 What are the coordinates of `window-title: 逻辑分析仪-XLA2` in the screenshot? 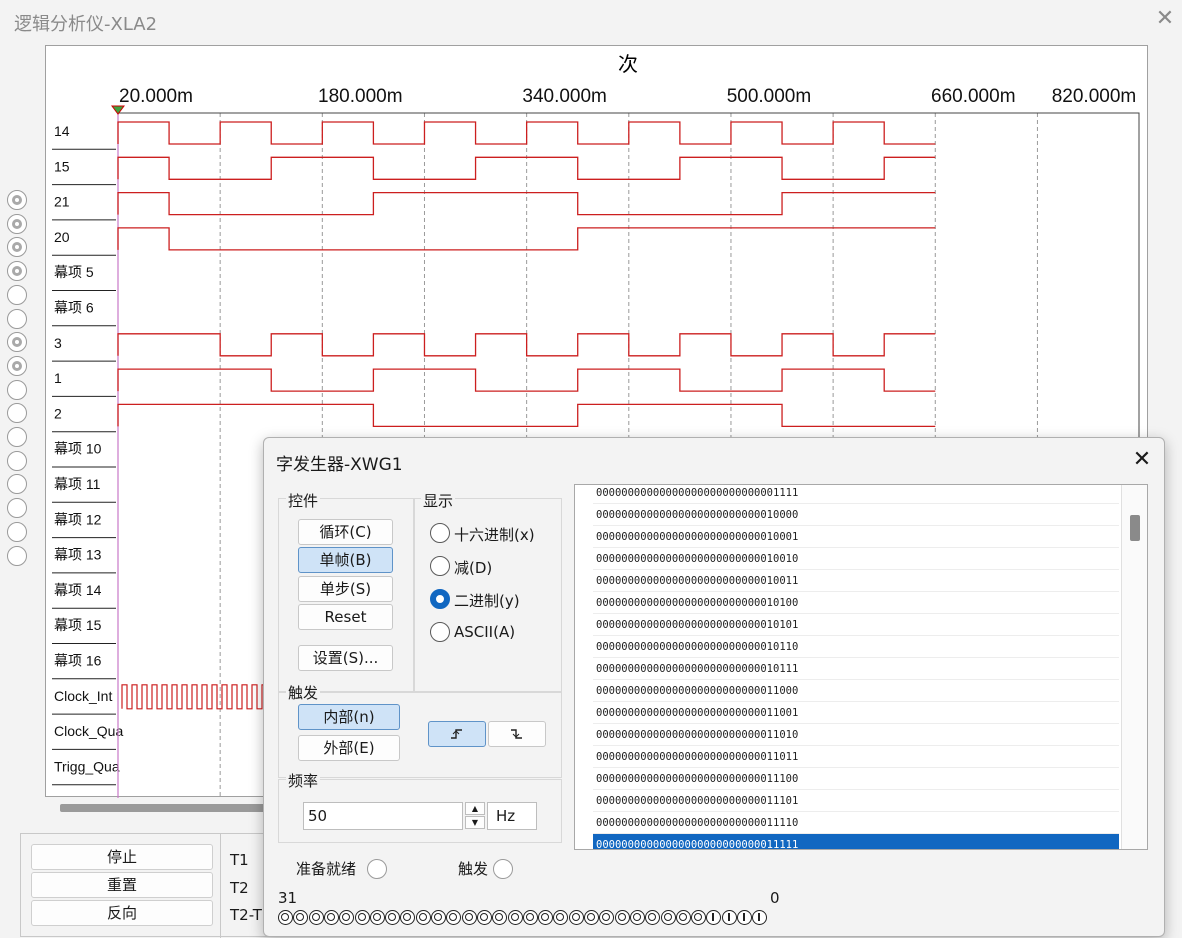 It's located at (86, 24).